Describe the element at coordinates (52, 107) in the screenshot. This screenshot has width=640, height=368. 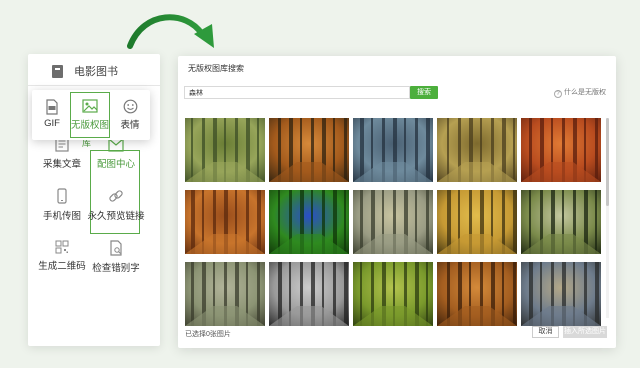
I see `gif-file-icon` at that location.